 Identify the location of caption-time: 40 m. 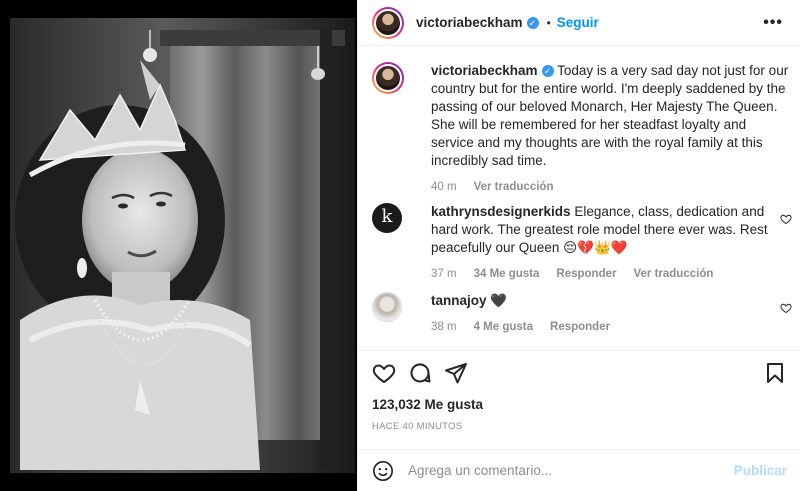
(444, 187).